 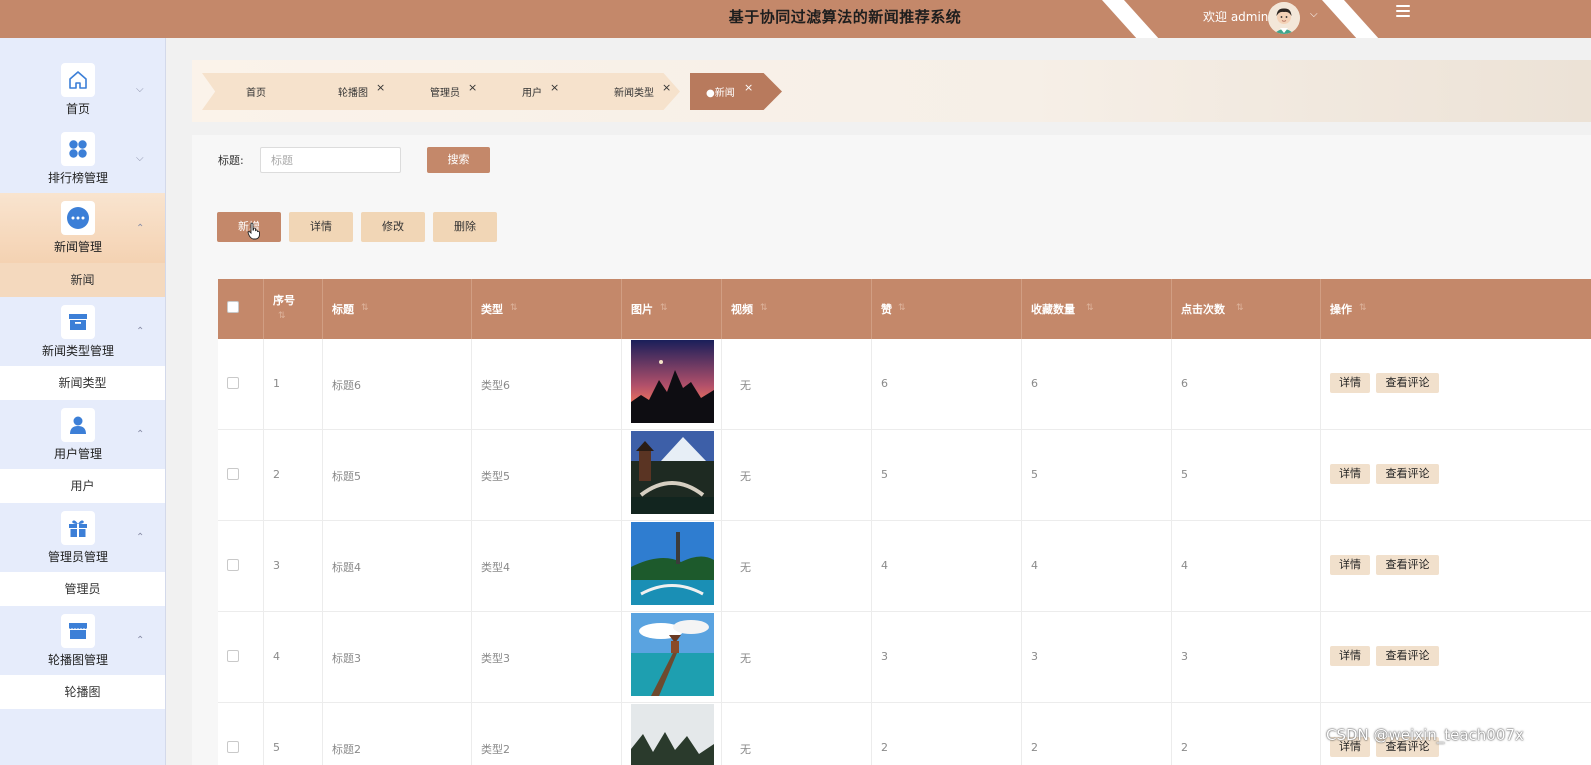 I want to click on sidebar-item-news-mgmt: 新闻管理 ⌃, so click(x=82, y=228).